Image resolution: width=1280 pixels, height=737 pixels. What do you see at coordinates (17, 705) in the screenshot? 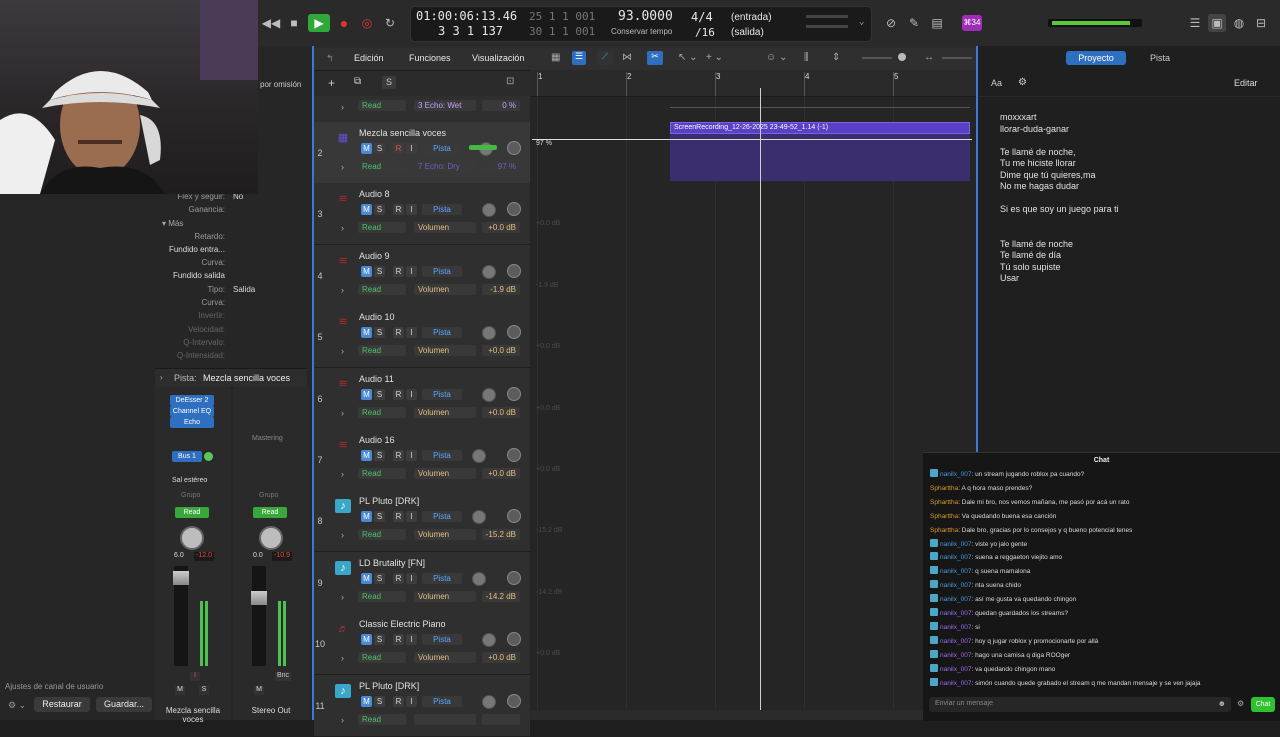
I see `settings-icon: ⚙ ⌄` at bounding box center [17, 705].